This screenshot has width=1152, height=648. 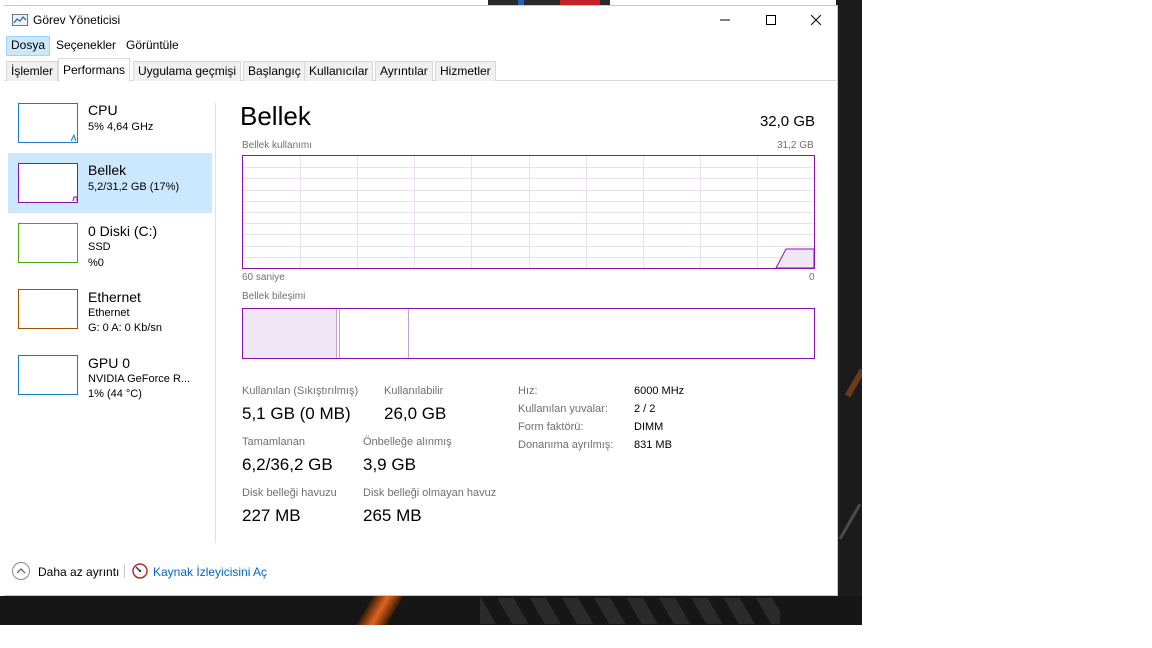 What do you see at coordinates (528, 391) in the screenshot?
I see `spec-speed-label: Hız:` at bounding box center [528, 391].